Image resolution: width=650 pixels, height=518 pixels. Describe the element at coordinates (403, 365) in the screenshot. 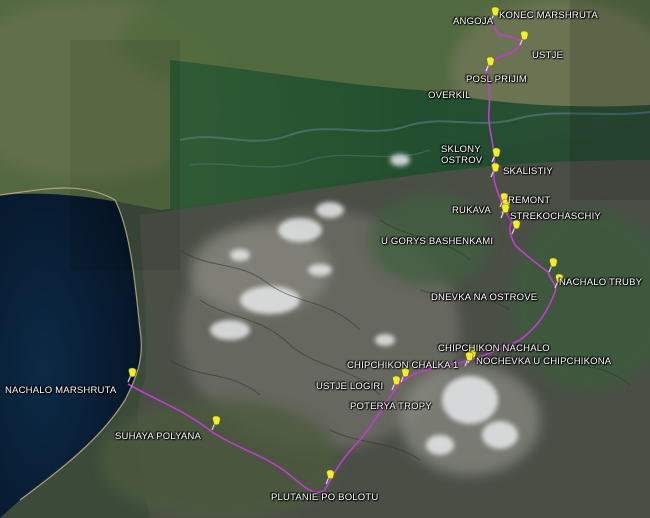

I see `label-chipchikon-chalka: CHIPCHIKON CHALKA 1` at that location.